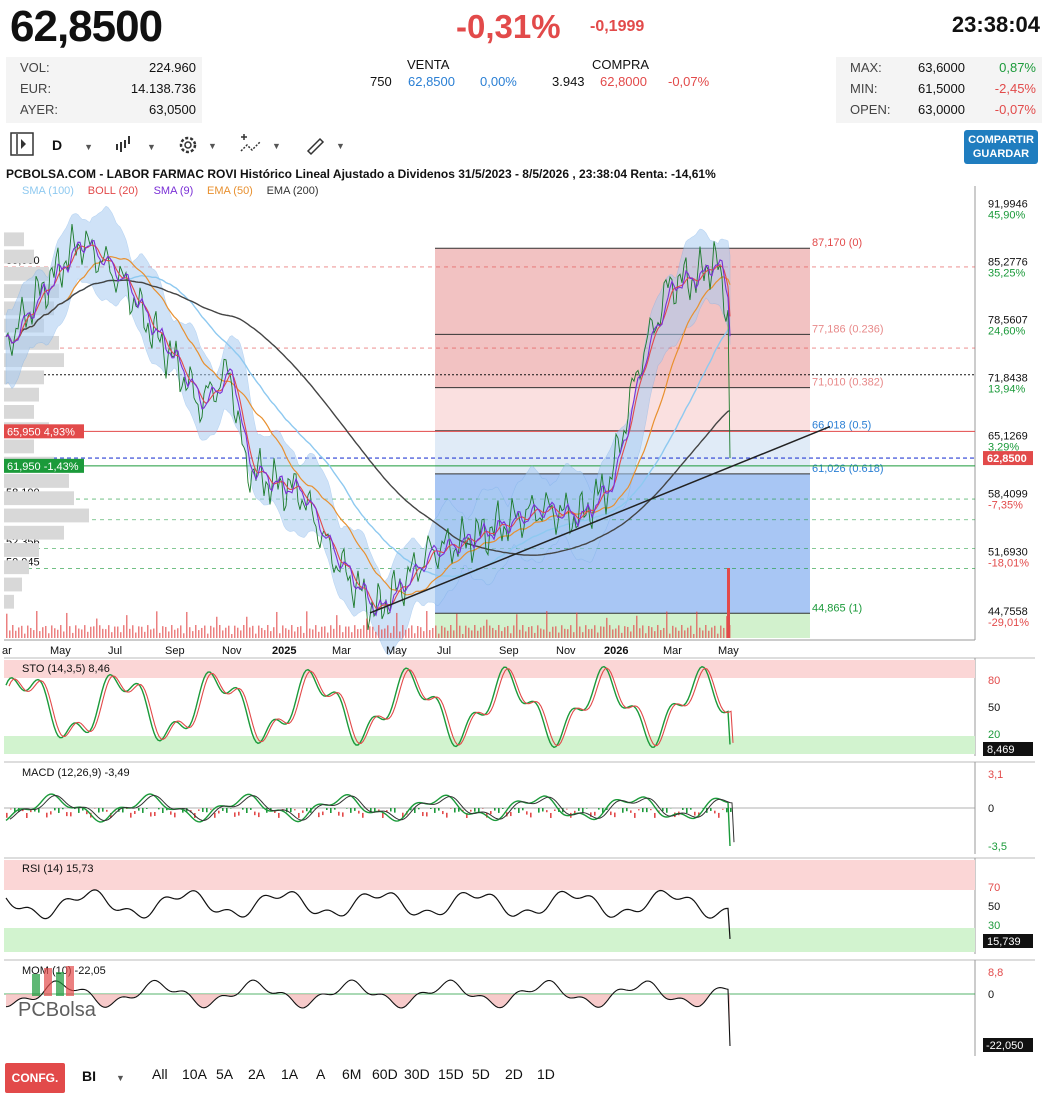  I want to click on range-button: 6M, so click(351, 1074).